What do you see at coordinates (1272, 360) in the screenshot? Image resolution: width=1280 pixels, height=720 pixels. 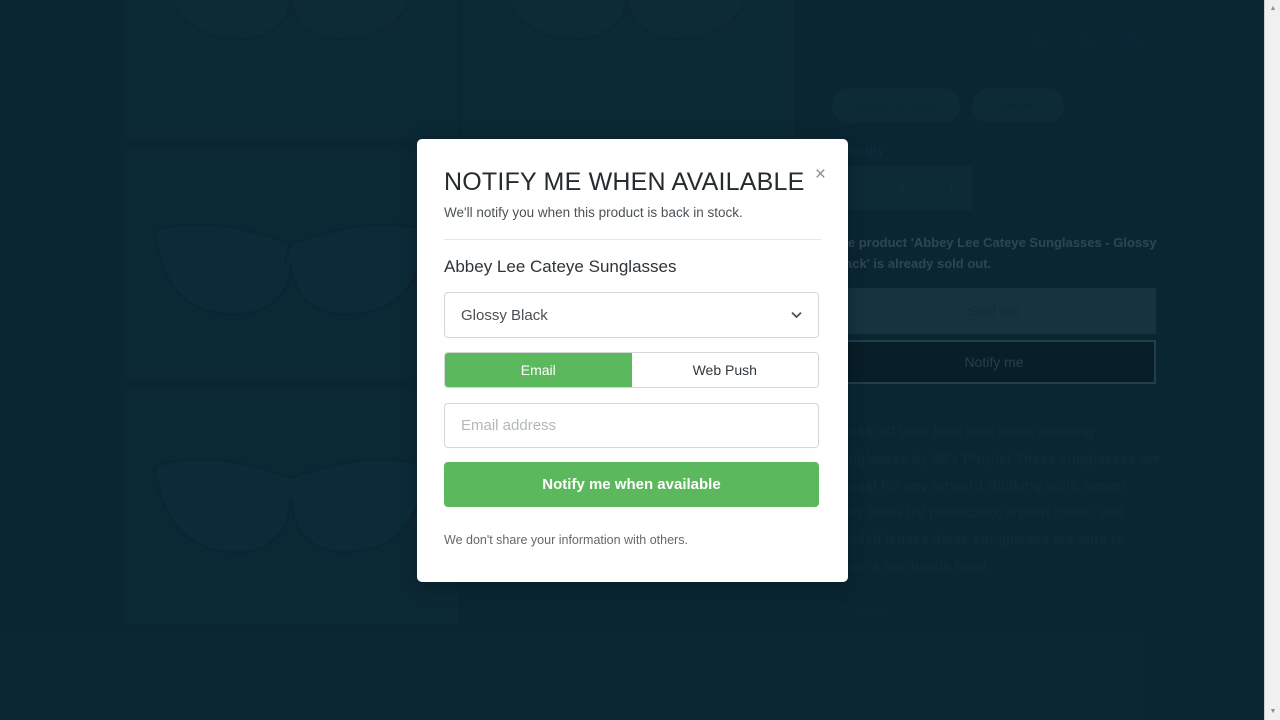 I see `page-scrollbar: ▲ ▼` at bounding box center [1272, 360].